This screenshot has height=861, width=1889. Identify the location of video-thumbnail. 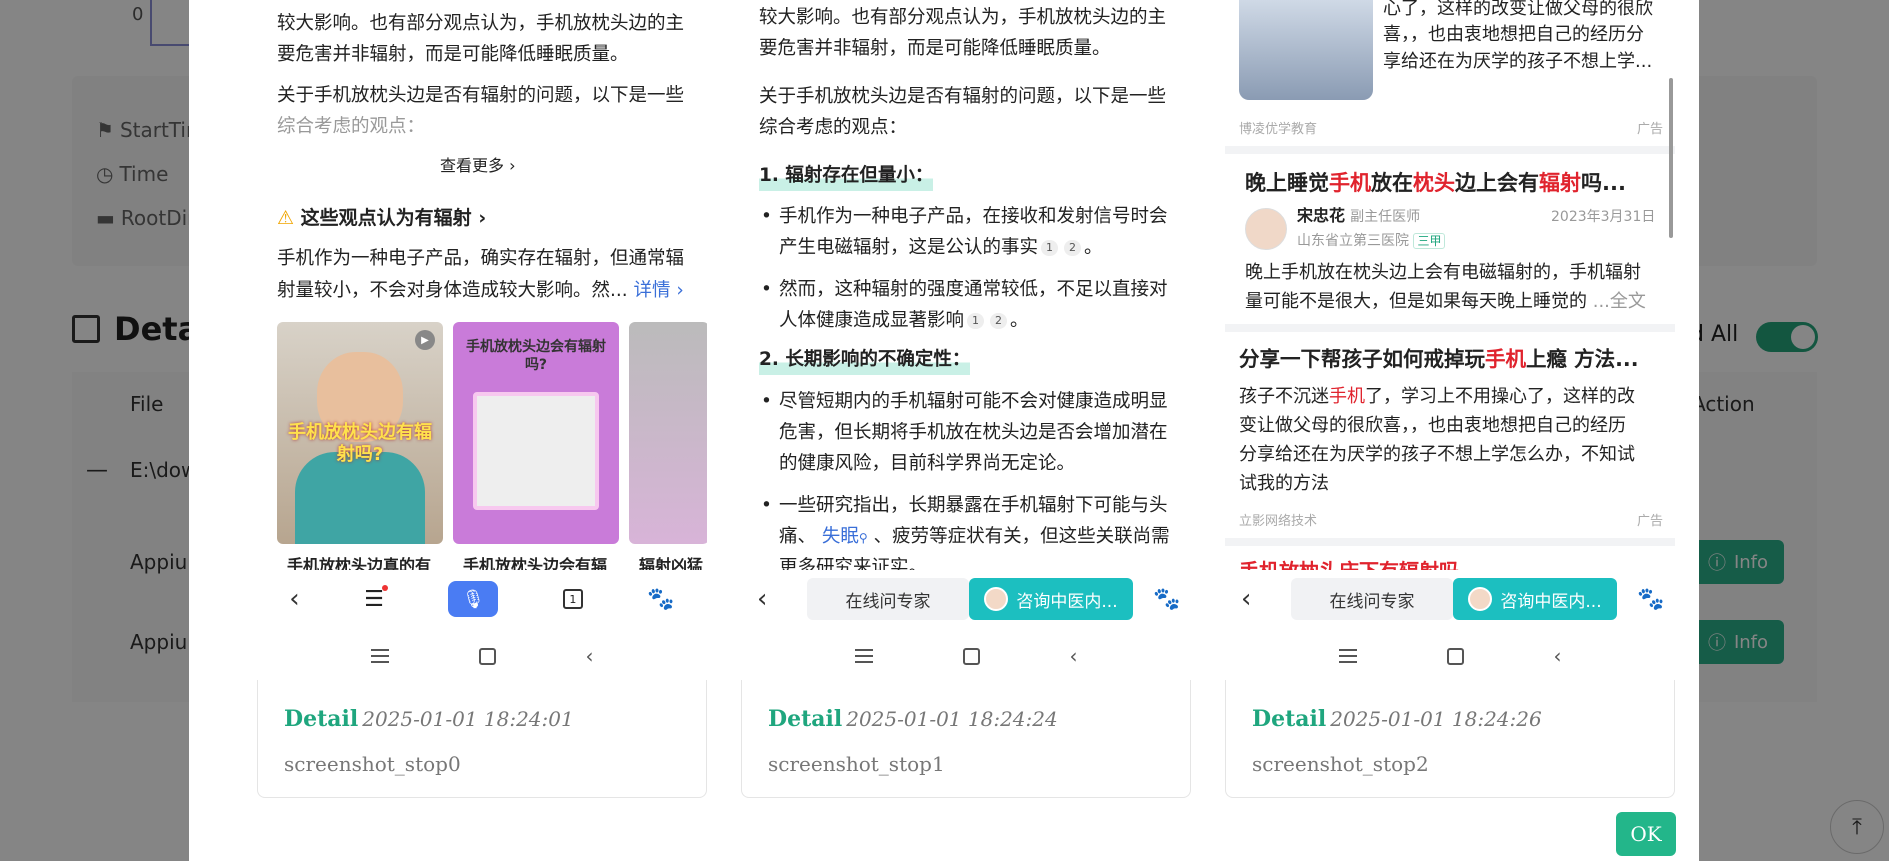
(668, 433).